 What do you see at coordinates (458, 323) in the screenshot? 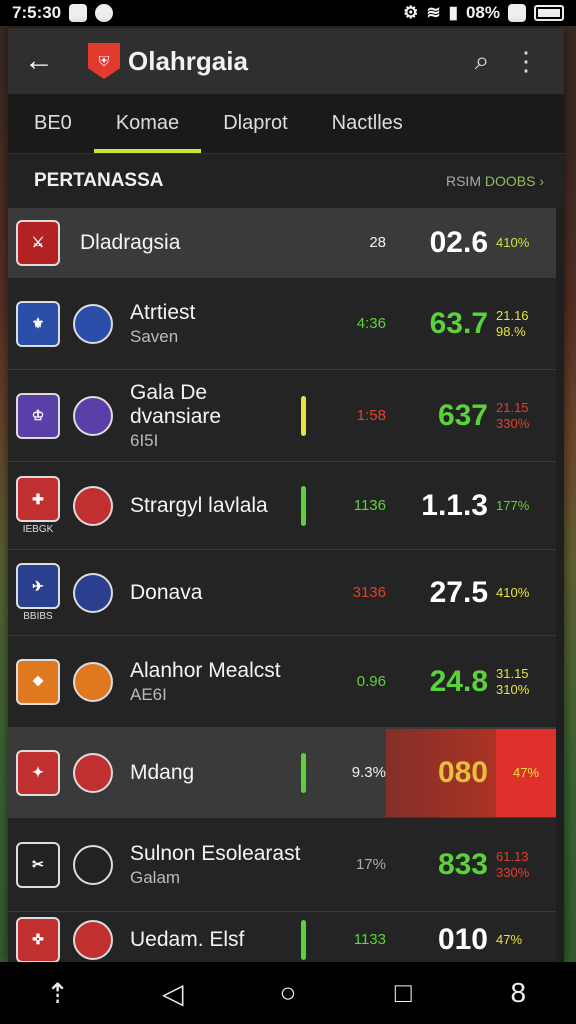
I see `team-score: 63.7` at bounding box center [458, 323].